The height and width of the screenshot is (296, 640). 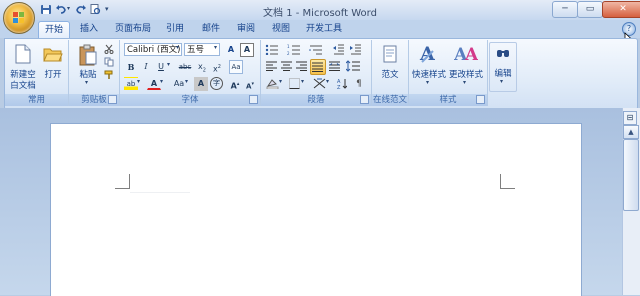 What do you see at coordinates (316, 49) in the screenshot?
I see `multilevel-list-icon` at bounding box center [316, 49].